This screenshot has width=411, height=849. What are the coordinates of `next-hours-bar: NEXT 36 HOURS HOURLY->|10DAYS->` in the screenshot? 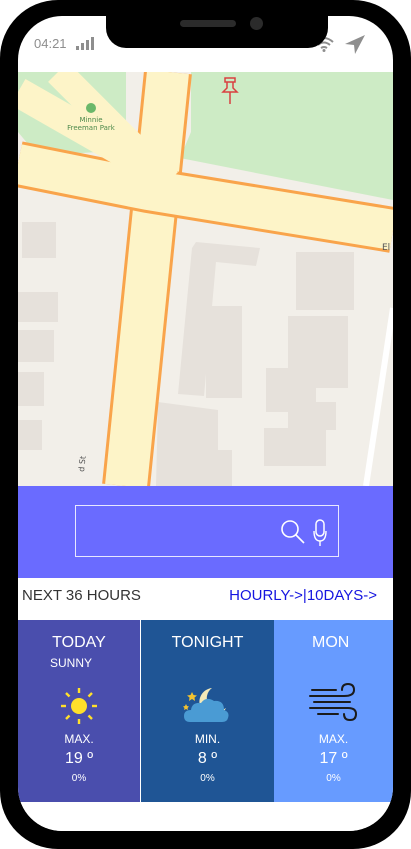 It's located at (205, 598).